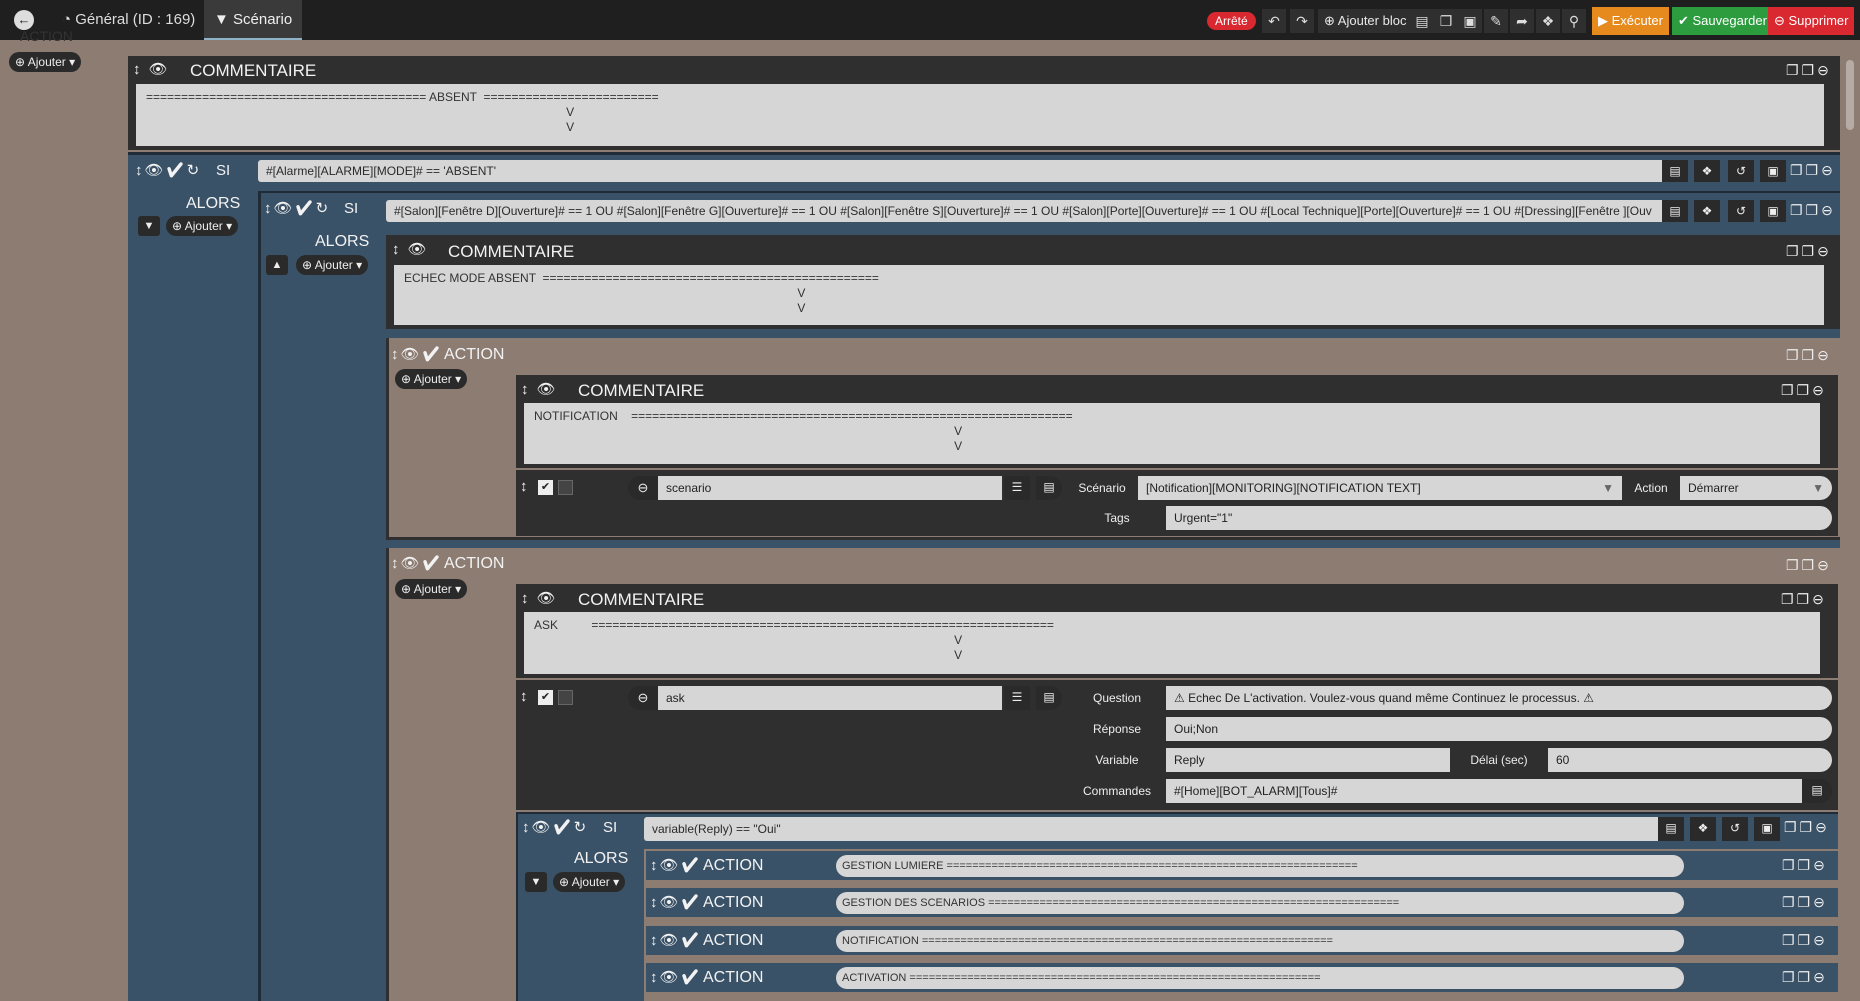  What do you see at coordinates (128, 20) in the screenshot?
I see `tab-general: ◔ Général (ID : 169)` at bounding box center [128, 20].